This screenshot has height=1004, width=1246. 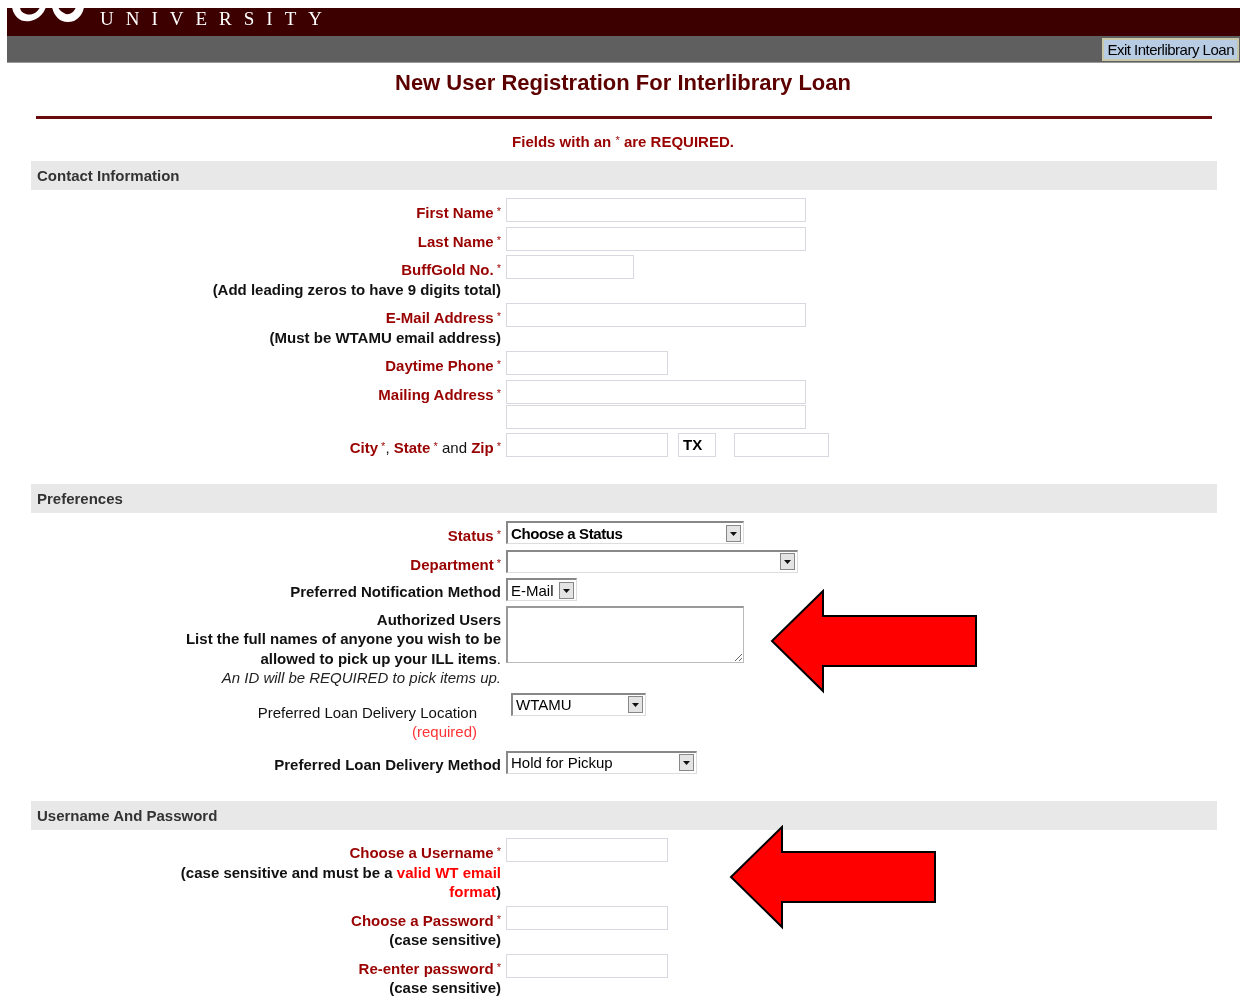 I want to click on field-label: E-Mail Address $^{*}$, so click(x=443, y=318).